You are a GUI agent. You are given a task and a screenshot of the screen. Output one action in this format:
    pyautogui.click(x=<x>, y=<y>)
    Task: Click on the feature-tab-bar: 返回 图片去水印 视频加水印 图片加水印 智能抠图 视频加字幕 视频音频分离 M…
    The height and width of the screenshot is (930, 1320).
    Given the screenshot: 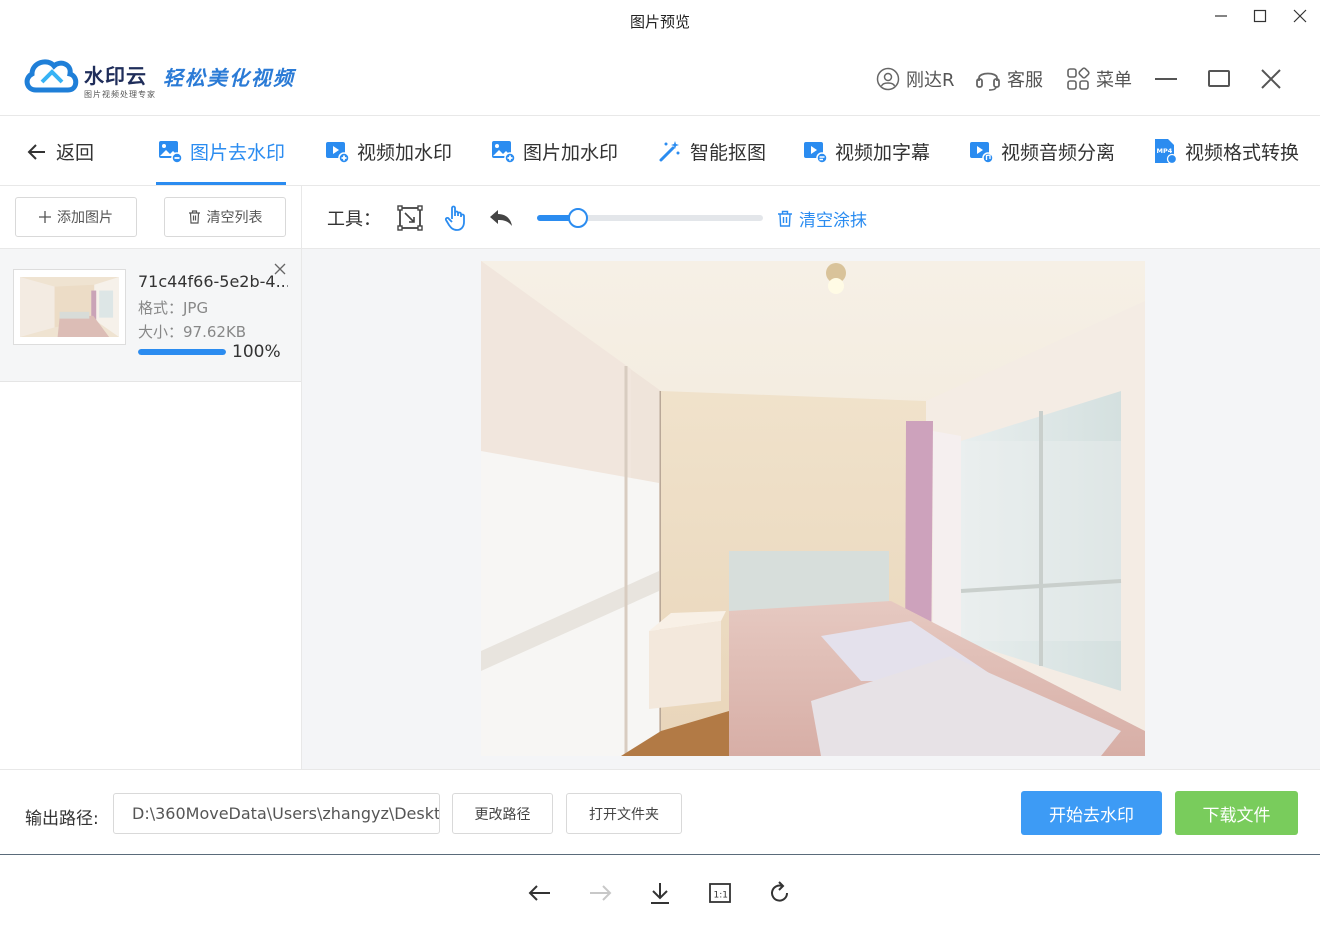 What is the action you would take?
    pyautogui.click(x=660, y=151)
    